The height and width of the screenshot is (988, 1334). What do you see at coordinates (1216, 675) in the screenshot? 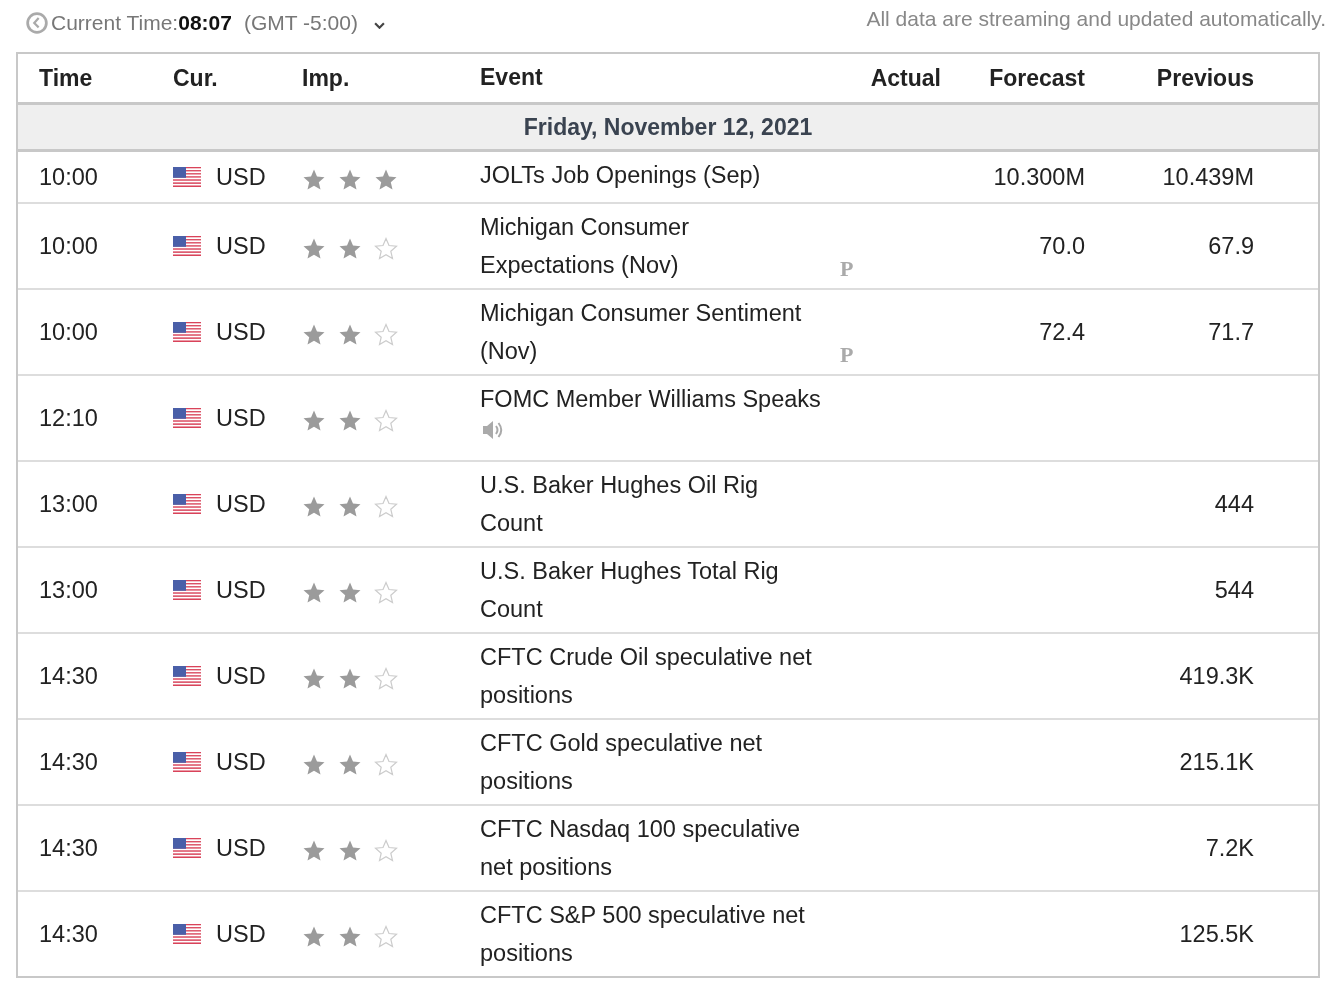
I see `previous-value: 419.3K` at bounding box center [1216, 675].